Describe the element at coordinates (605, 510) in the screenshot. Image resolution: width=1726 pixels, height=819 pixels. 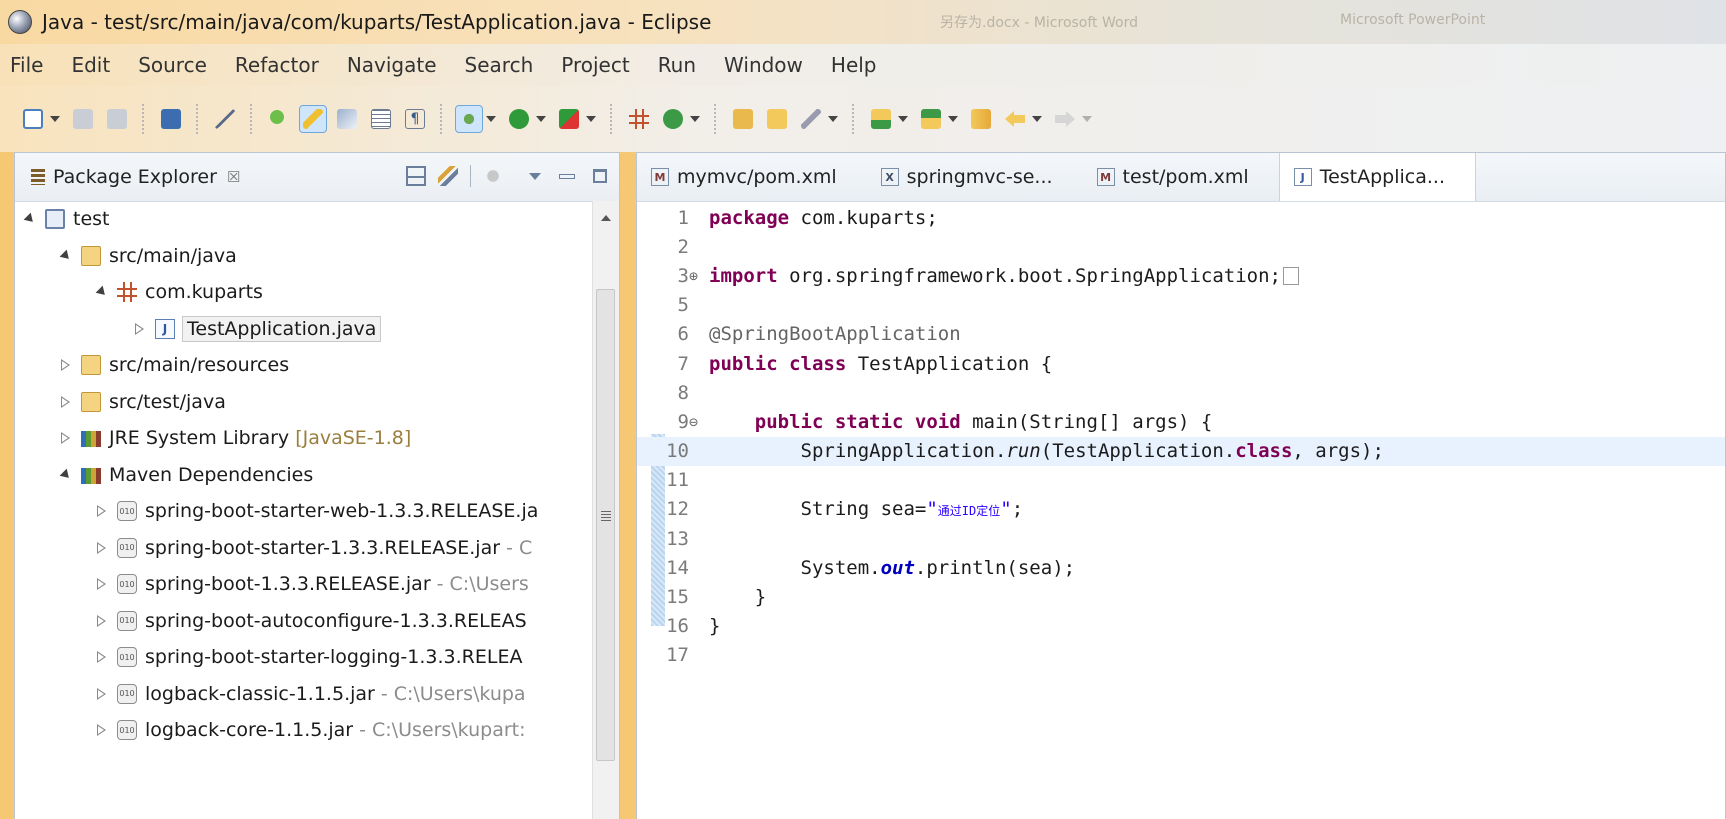
I see `explorer-scrollbar` at that location.